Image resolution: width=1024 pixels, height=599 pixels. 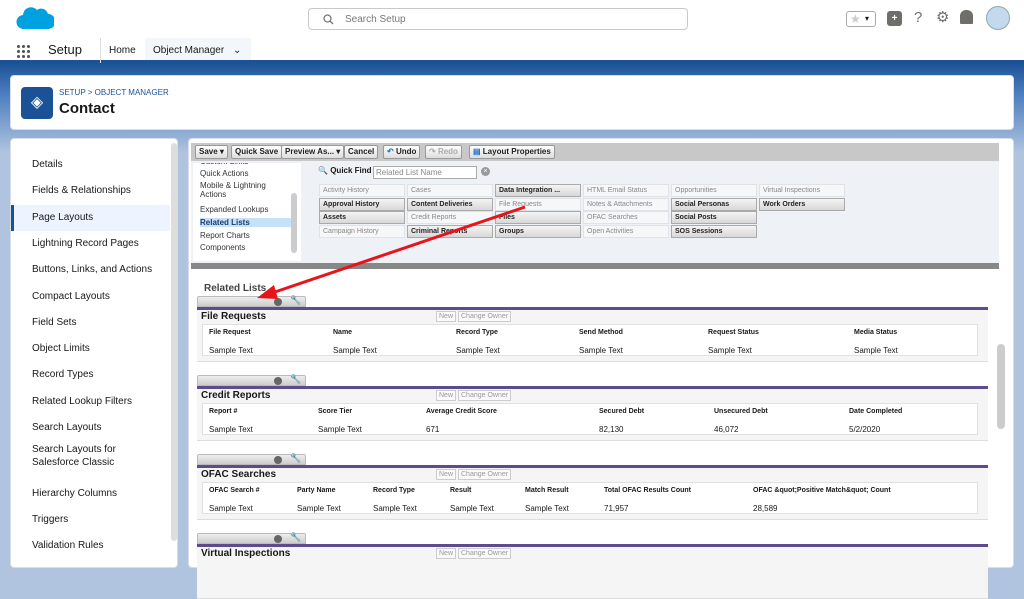 What do you see at coordinates (246, 247) in the screenshot?
I see `palette-category: Components` at bounding box center [246, 247].